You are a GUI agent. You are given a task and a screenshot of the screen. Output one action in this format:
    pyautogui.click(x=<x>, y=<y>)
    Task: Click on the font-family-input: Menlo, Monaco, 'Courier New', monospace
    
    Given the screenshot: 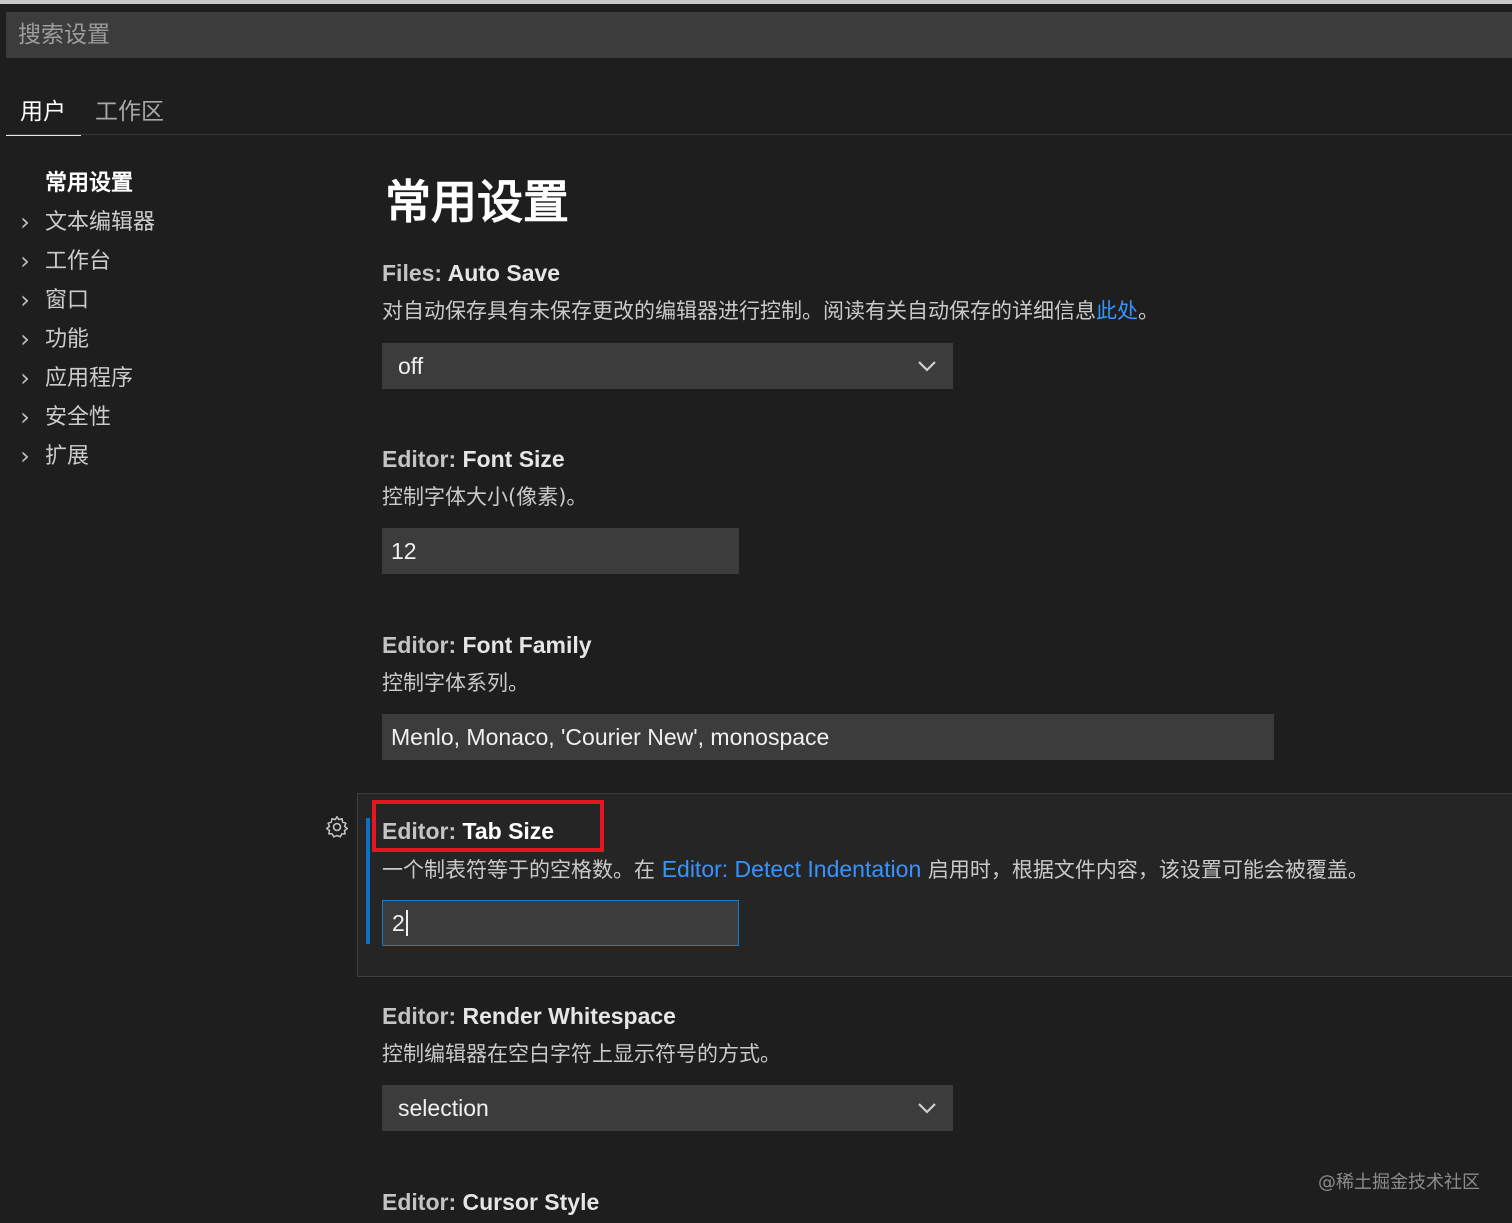 What is the action you would take?
    pyautogui.click(x=828, y=737)
    